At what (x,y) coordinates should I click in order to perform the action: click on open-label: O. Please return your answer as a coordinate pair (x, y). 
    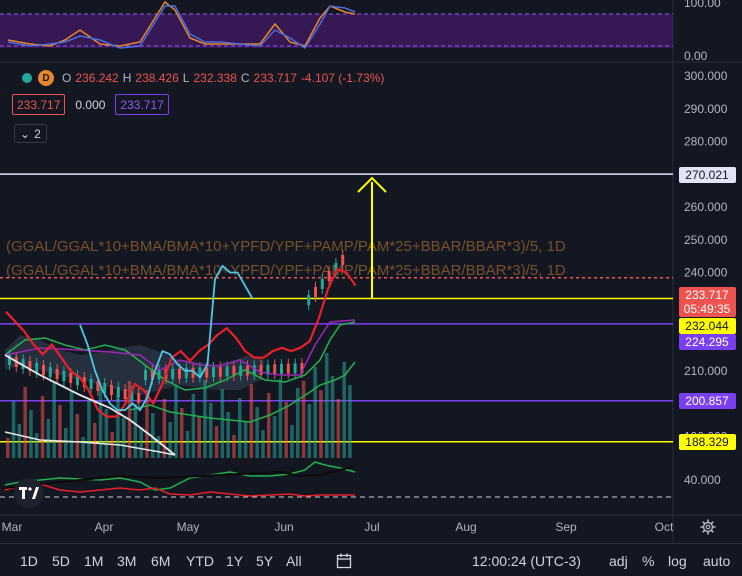
    Looking at the image, I should click on (67, 78).